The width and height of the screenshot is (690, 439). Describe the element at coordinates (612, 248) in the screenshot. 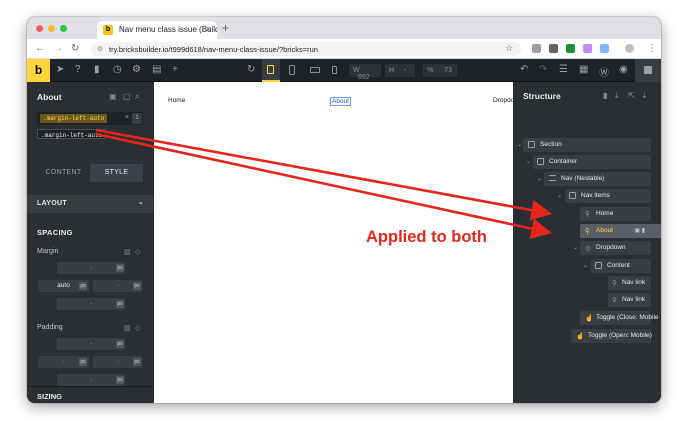

I see `structure-row-dropdown: ⌄ ◎ Dropdown` at that location.